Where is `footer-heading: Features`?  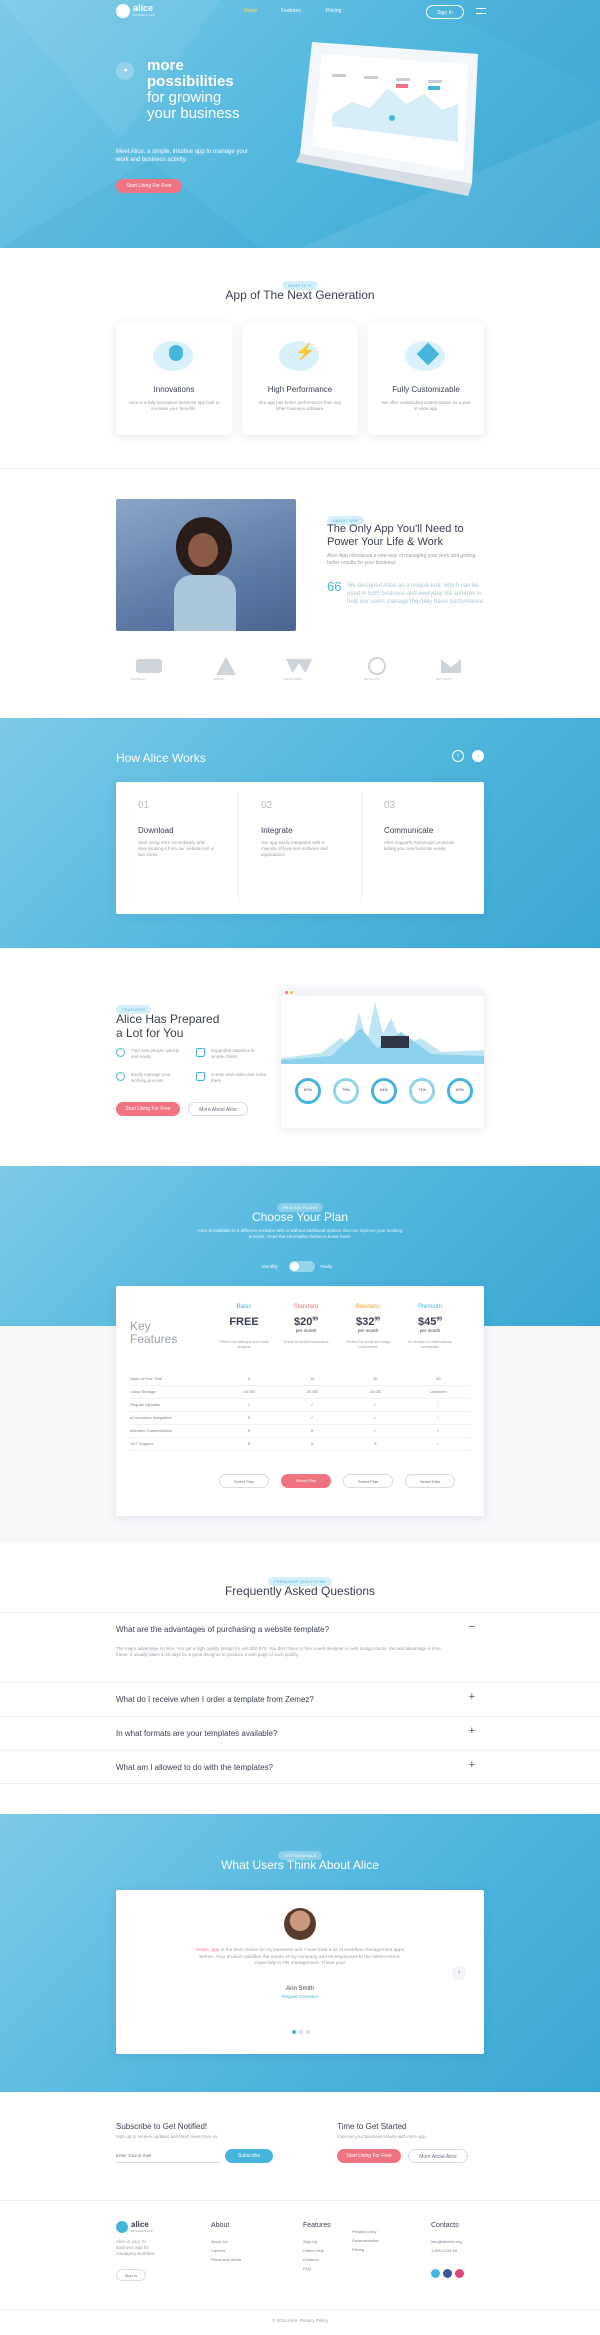 footer-heading: Features is located at coordinates (317, 2225).